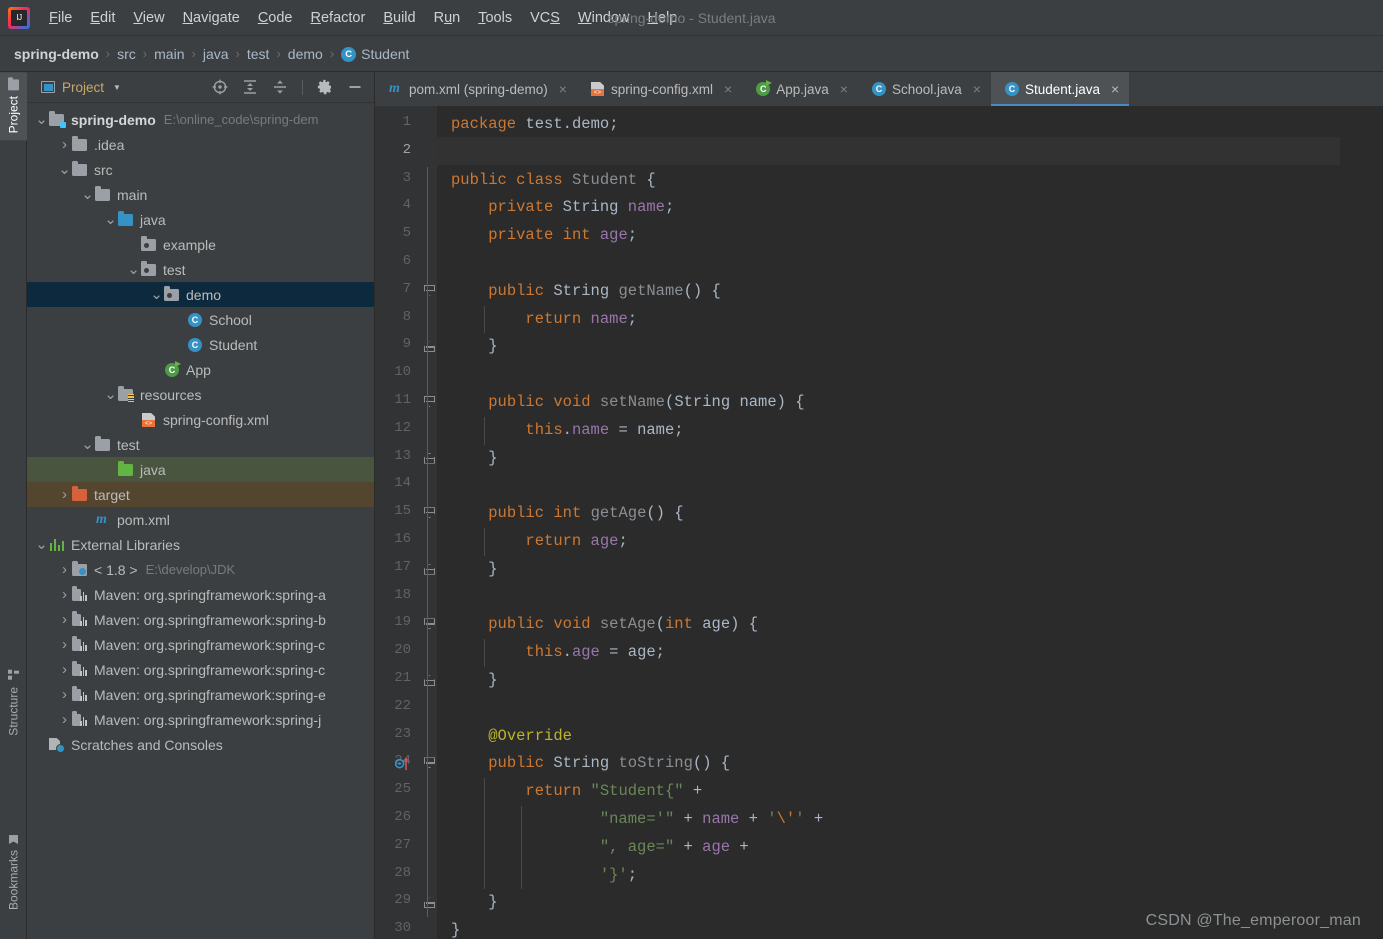 The width and height of the screenshot is (1383, 939). I want to click on tree-node-maven-org-springframework-spring-e: › Maven: org.springframework:spring-e, so click(200, 694).